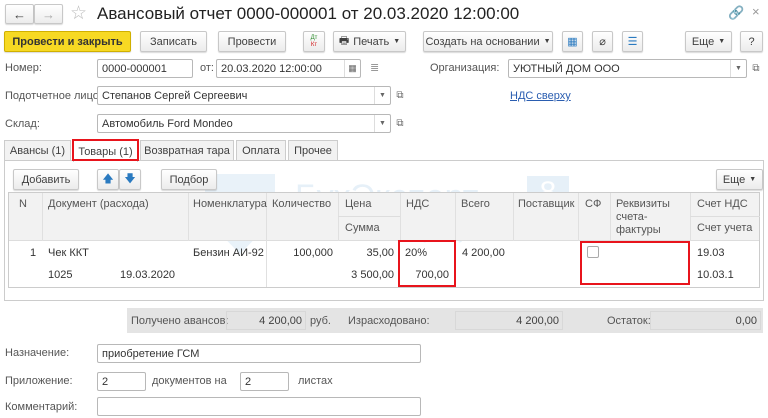 Image resolution: width=768 pixels, height=418 pixels. I want to click on attachment-label: Приложение:, so click(39, 381).